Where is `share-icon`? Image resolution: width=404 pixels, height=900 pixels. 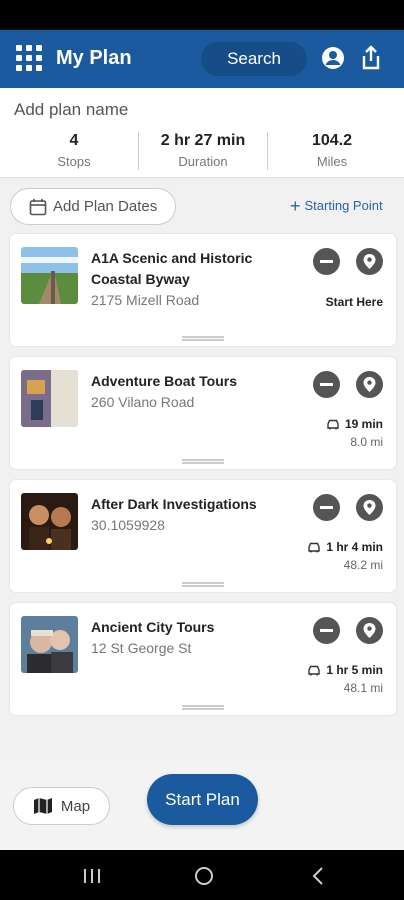
share-icon is located at coordinates (371, 58).